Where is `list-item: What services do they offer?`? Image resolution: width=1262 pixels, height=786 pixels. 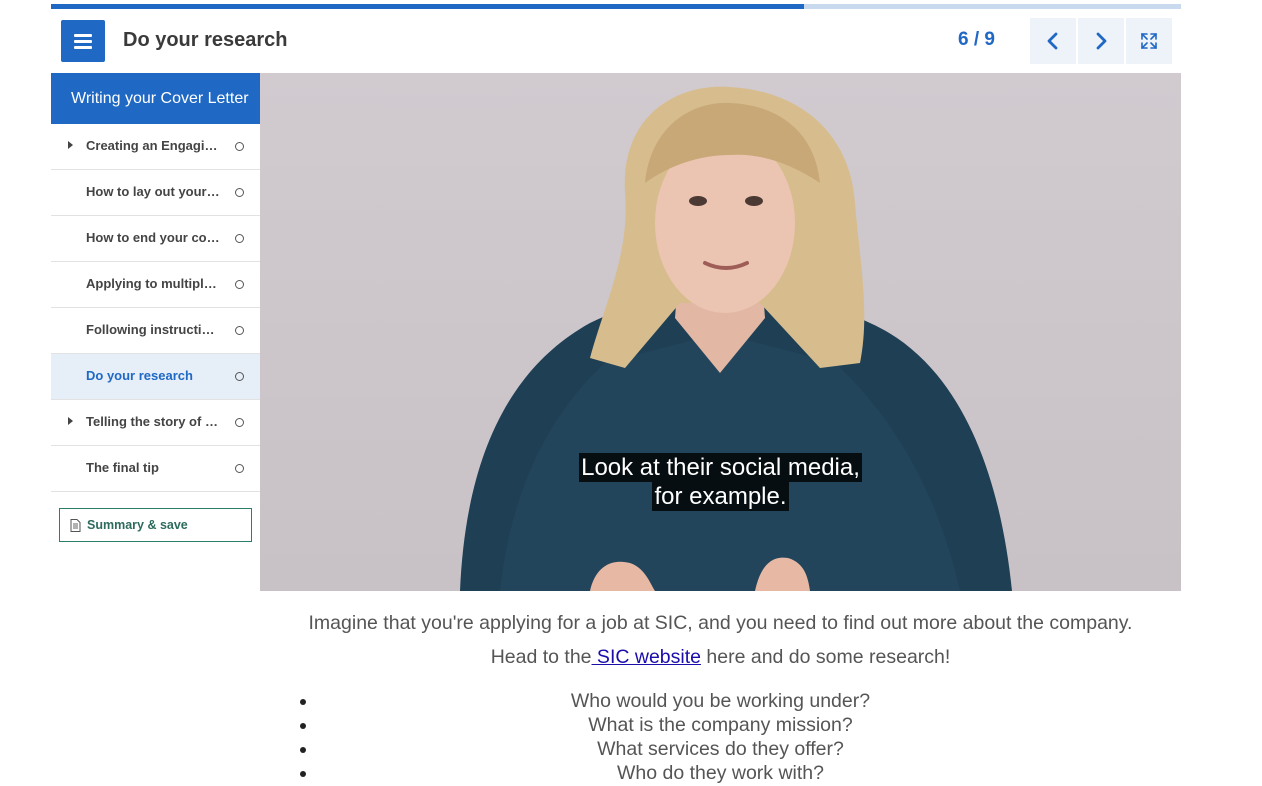
list-item: What services do they offer? is located at coordinates (720, 750).